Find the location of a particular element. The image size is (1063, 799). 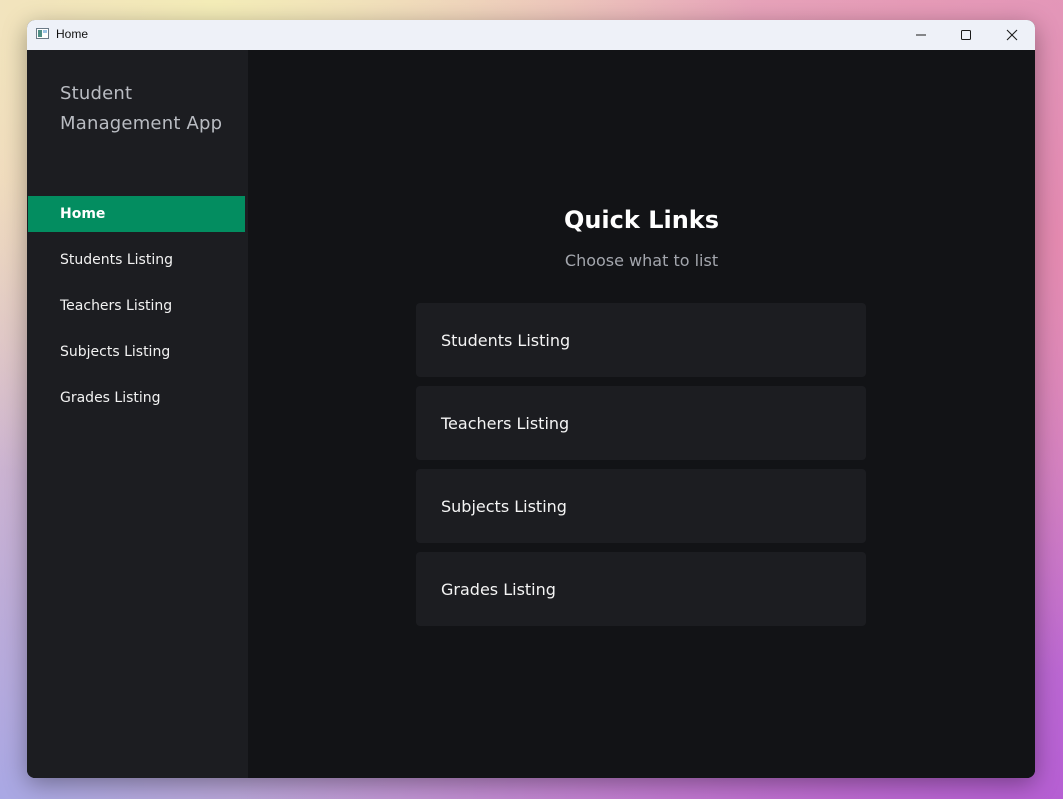

quick-link-grades-listing: Grades Listing is located at coordinates (641, 589).